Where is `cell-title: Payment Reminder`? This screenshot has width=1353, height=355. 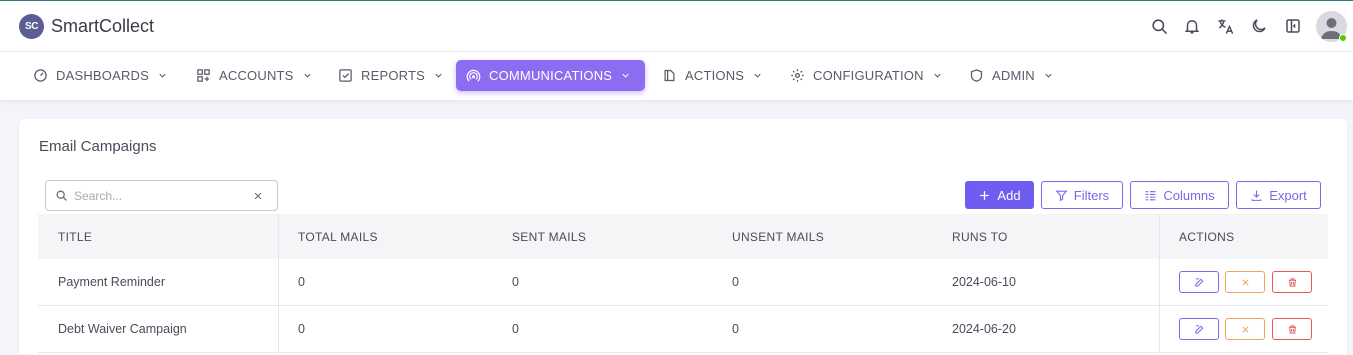
cell-title: Payment Reminder is located at coordinates (111, 282).